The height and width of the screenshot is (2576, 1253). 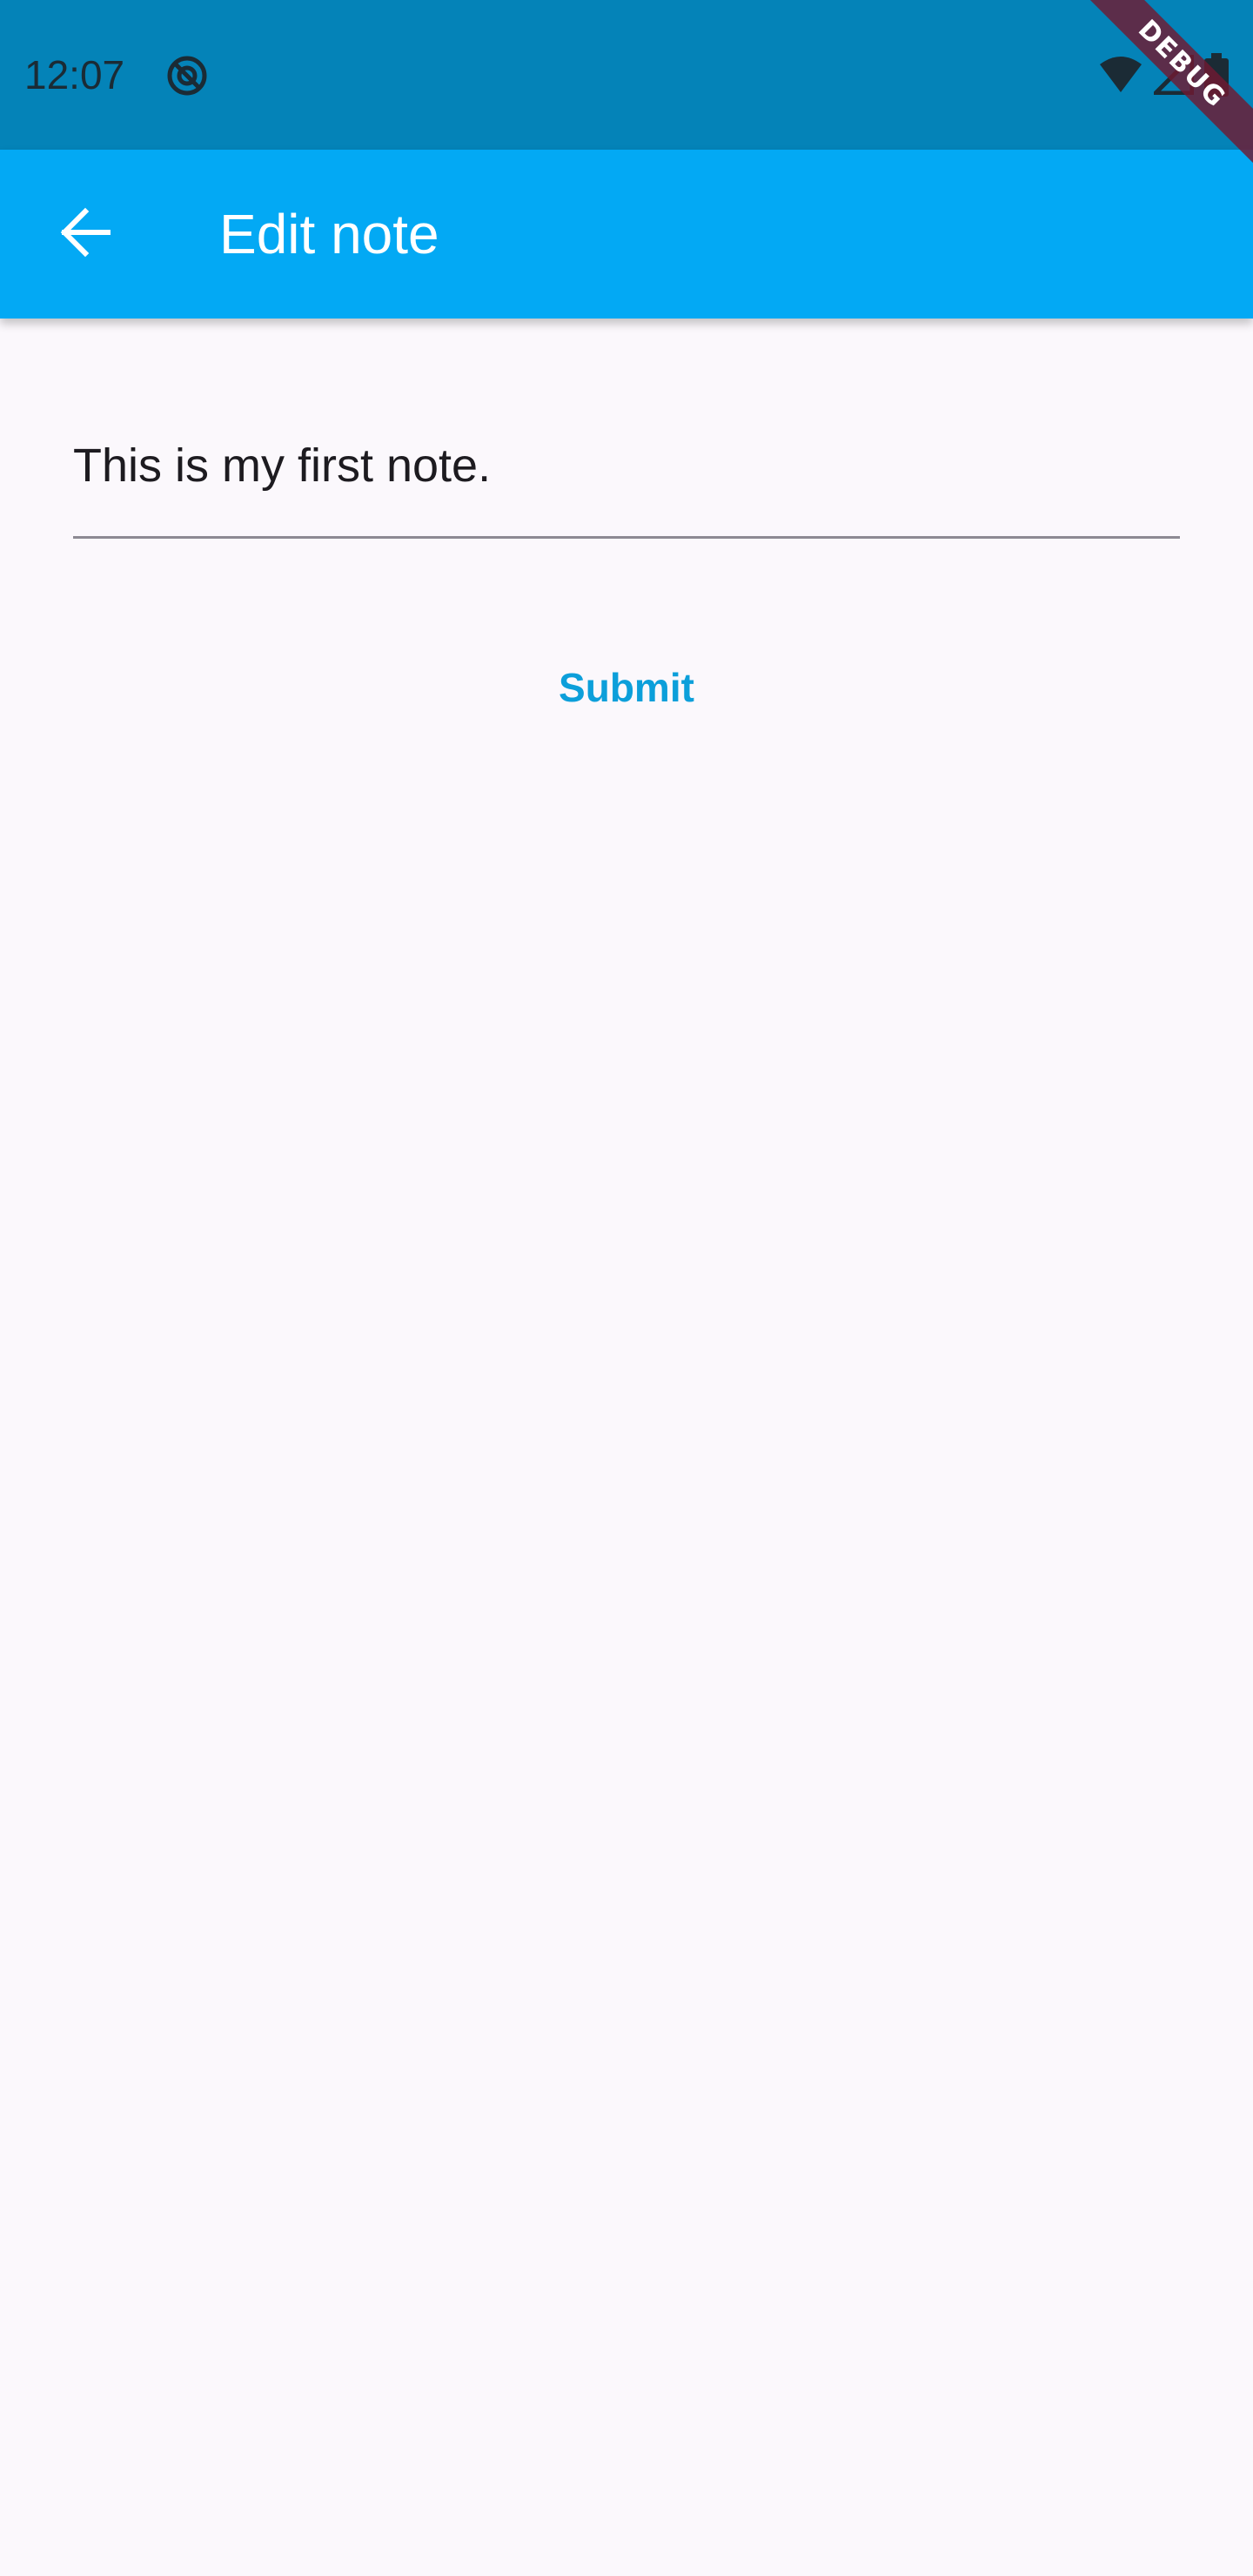 What do you see at coordinates (1120, 75) in the screenshot?
I see `wifi-icon` at bounding box center [1120, 75].